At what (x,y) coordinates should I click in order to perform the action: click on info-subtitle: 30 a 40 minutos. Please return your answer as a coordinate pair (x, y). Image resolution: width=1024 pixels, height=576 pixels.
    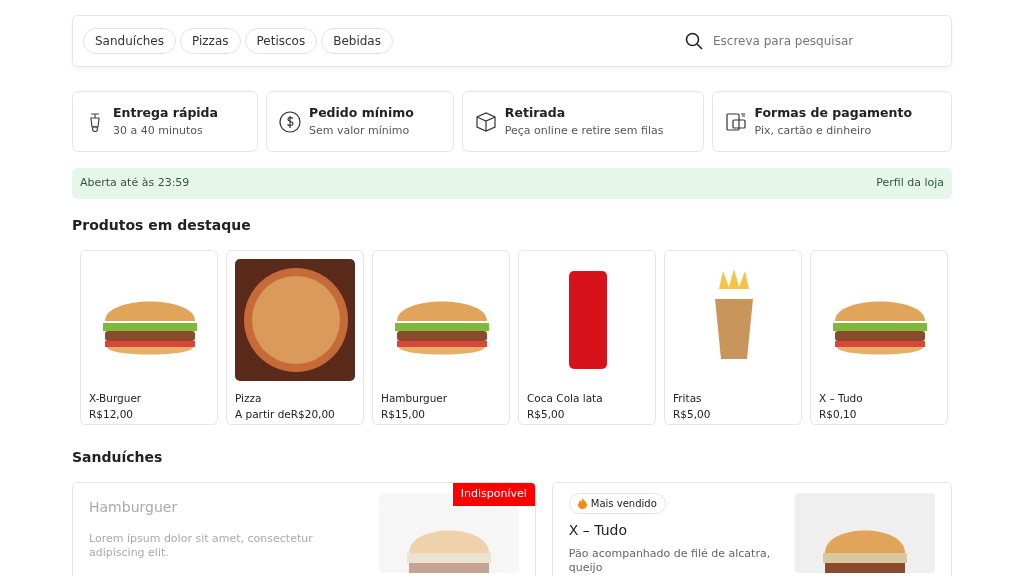
    Looking at the image, I should click on (158, 130).